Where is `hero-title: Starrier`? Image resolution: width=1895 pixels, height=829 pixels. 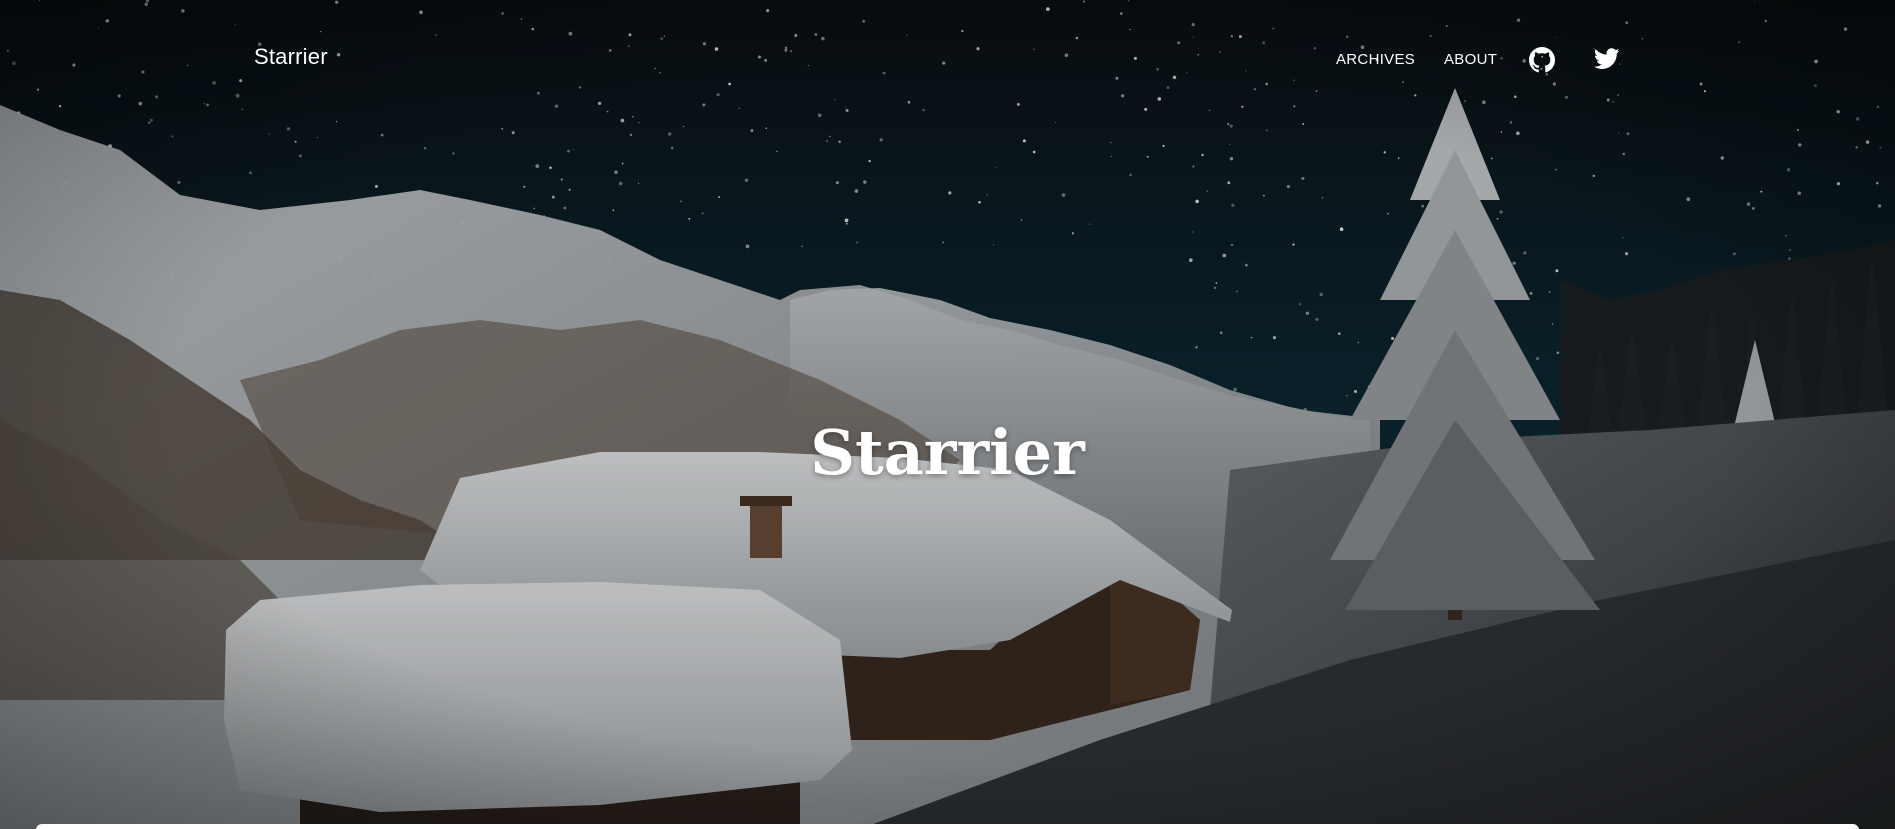 hero-title: Starrier is located at coordinates (947, 452).